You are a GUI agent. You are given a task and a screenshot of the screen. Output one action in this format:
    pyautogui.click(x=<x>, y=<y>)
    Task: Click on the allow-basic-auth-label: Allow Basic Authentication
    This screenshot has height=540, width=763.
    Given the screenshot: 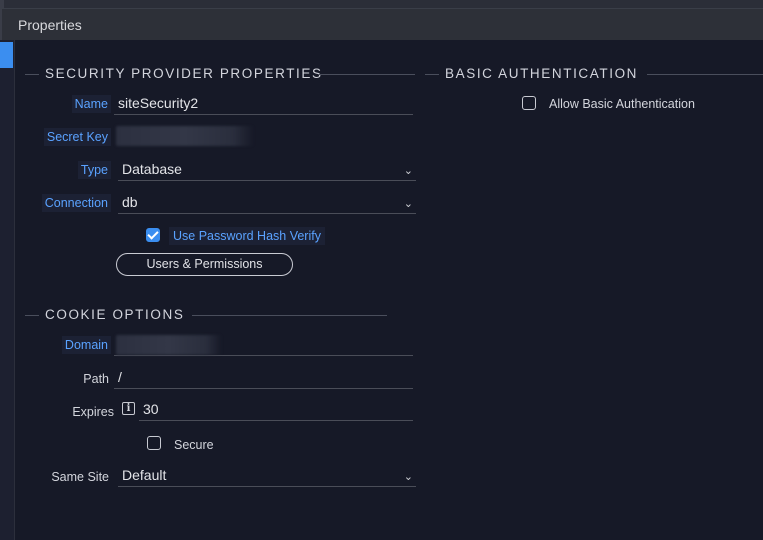 What is the action you would take?
    pyautogui.click(x=622, y=104)
    